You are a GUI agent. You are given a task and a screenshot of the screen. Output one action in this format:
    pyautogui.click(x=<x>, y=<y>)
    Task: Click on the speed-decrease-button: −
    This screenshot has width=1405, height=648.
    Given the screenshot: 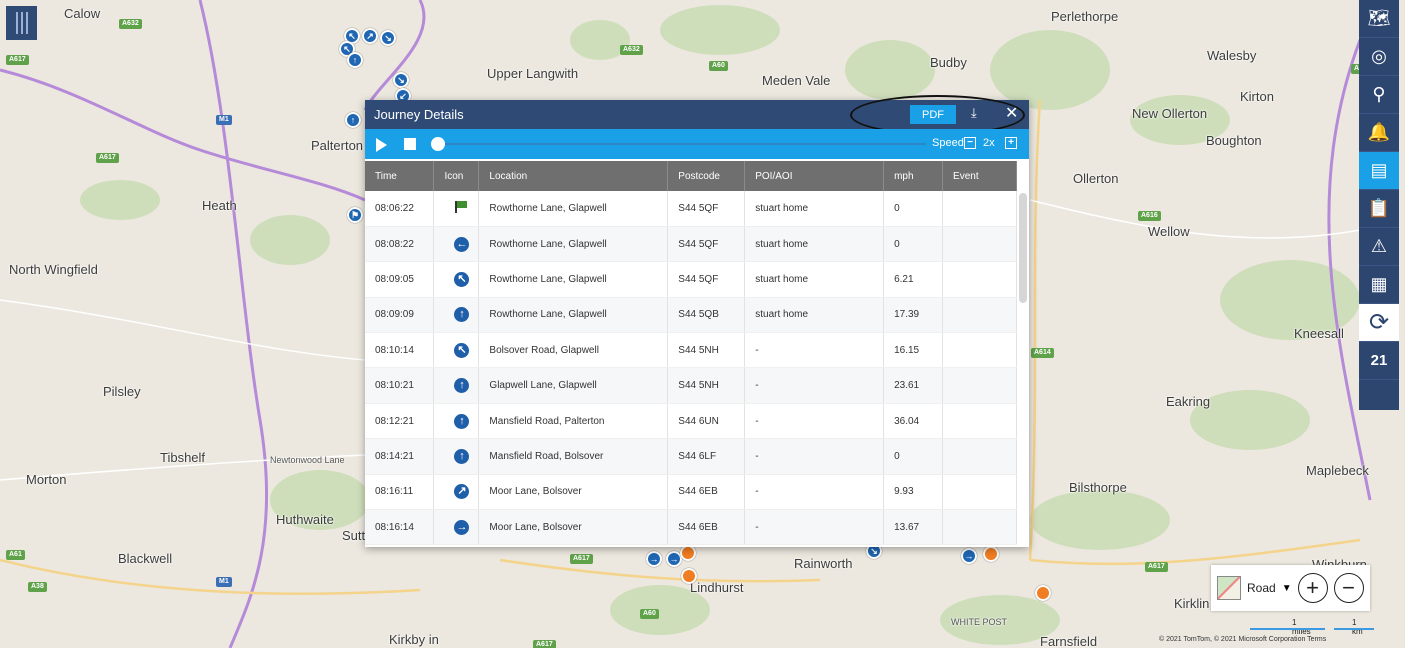 What is the action you would take?
    pyautogui.click(x=970, y=143)
    